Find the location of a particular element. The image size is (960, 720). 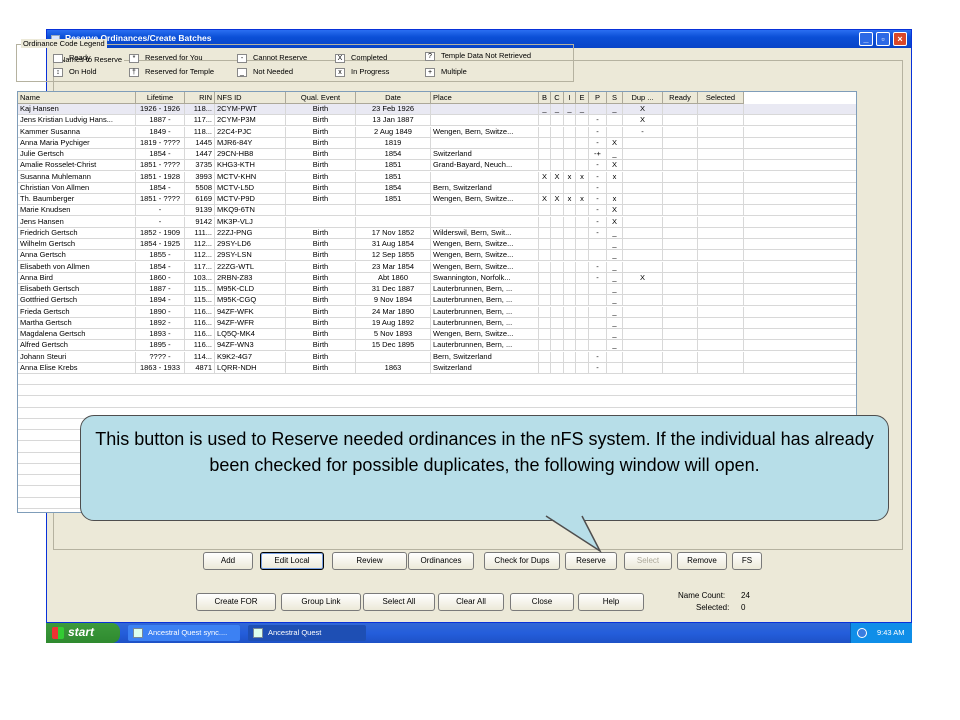

legend-label: Multiple is located at coordinates (454, 71).